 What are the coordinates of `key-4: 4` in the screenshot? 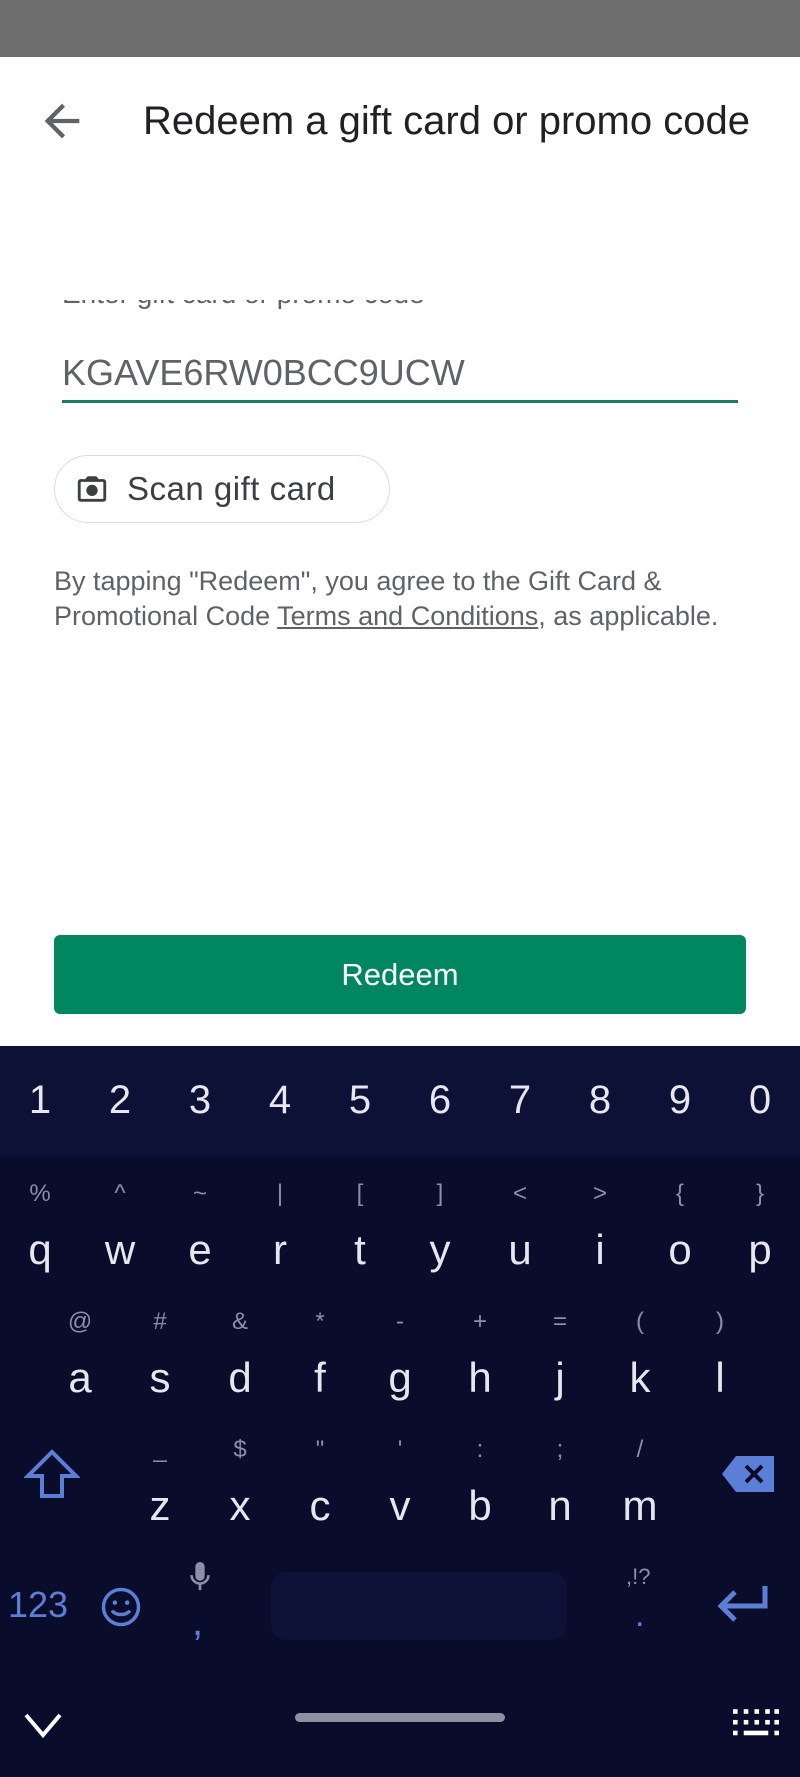 It's located at (280, 1100).